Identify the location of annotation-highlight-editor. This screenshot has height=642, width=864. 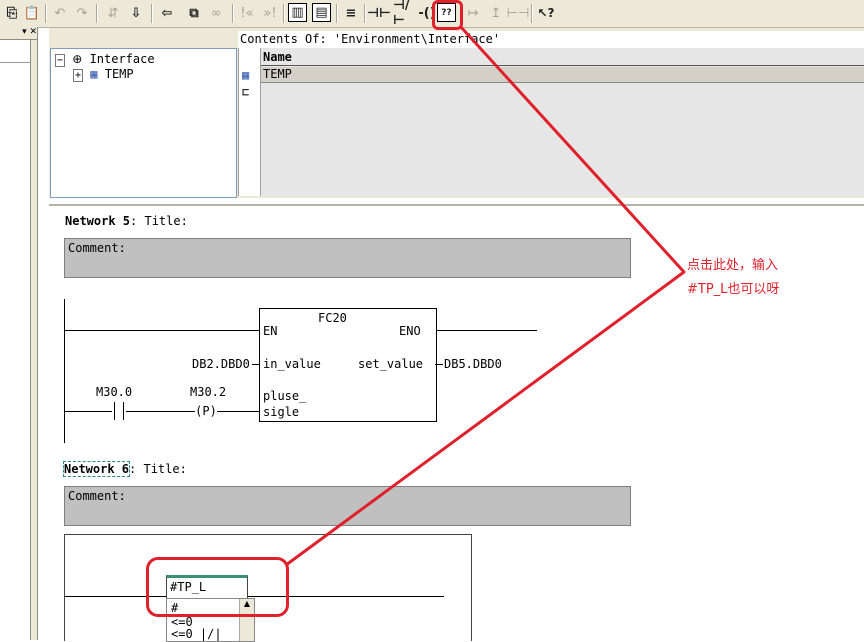
(217, 587).